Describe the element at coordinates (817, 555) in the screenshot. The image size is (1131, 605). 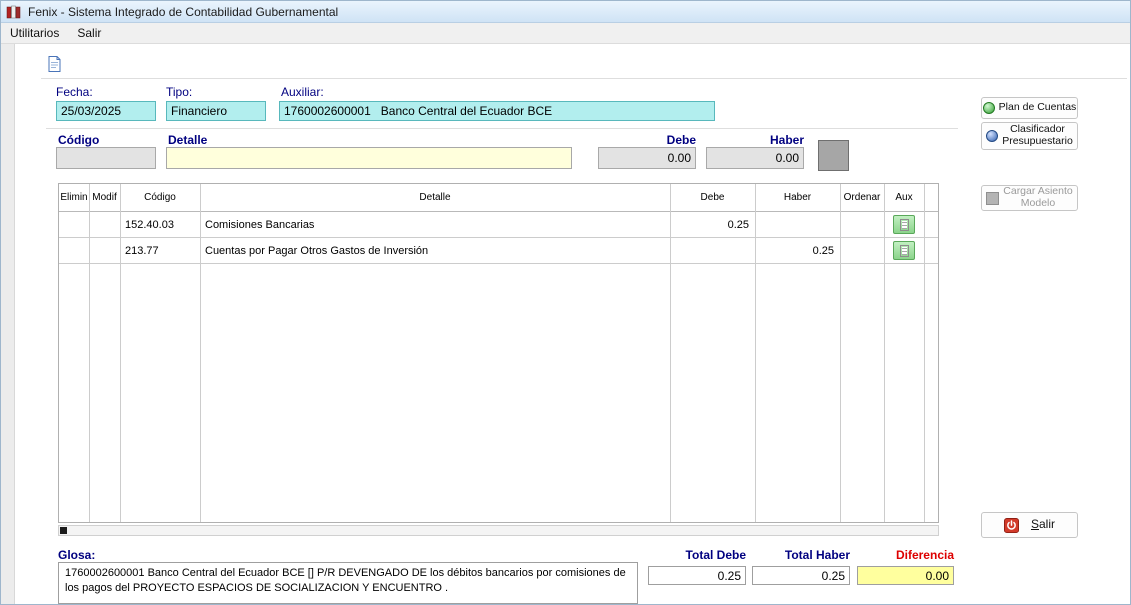
I see `total-haber-label: Total Haber` at that location.